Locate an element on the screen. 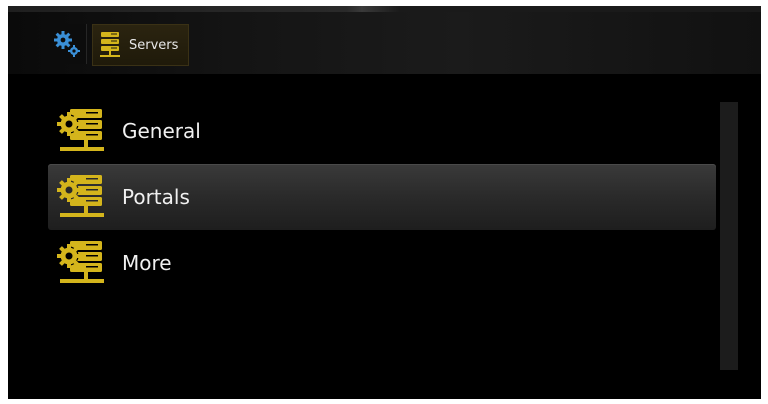 Image resolution: width=768 pixels, height=404 pixels. menu-item-general: General is located at coordinates (382, 131).